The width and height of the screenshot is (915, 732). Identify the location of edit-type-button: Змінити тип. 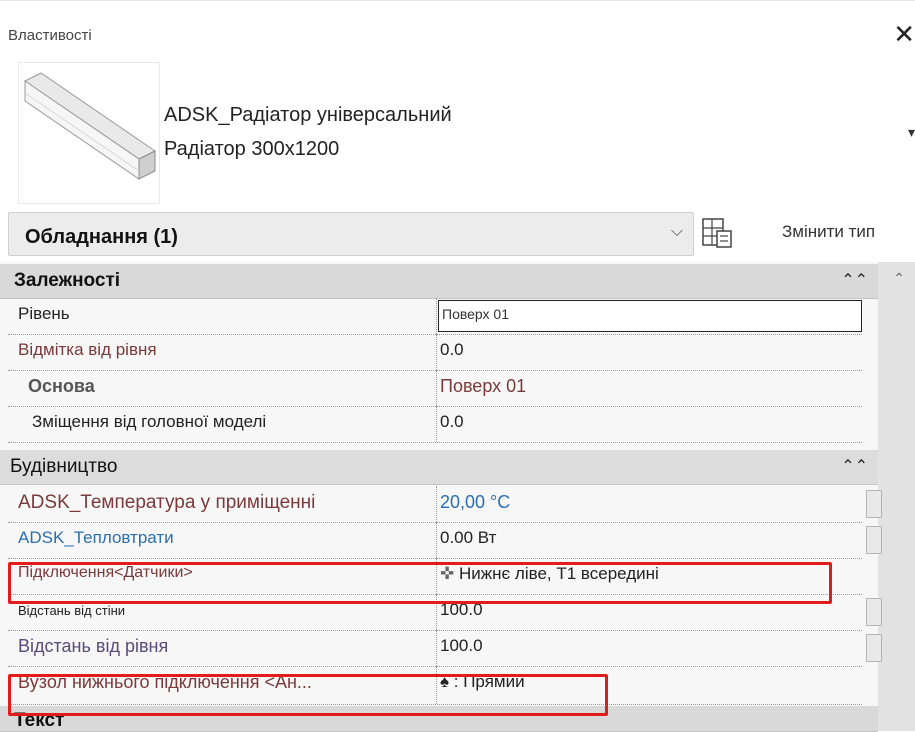
(828, 232).